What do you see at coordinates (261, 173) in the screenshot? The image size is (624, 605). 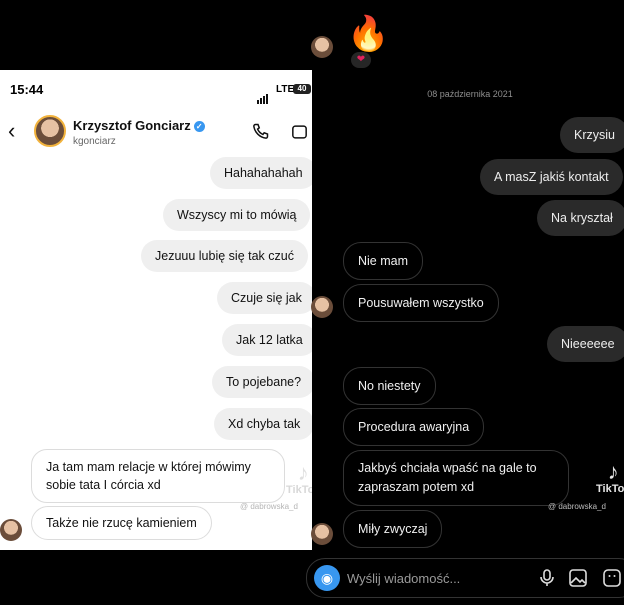 I see `sent-message: Hahahahahah` at bounding box center [261, 173].